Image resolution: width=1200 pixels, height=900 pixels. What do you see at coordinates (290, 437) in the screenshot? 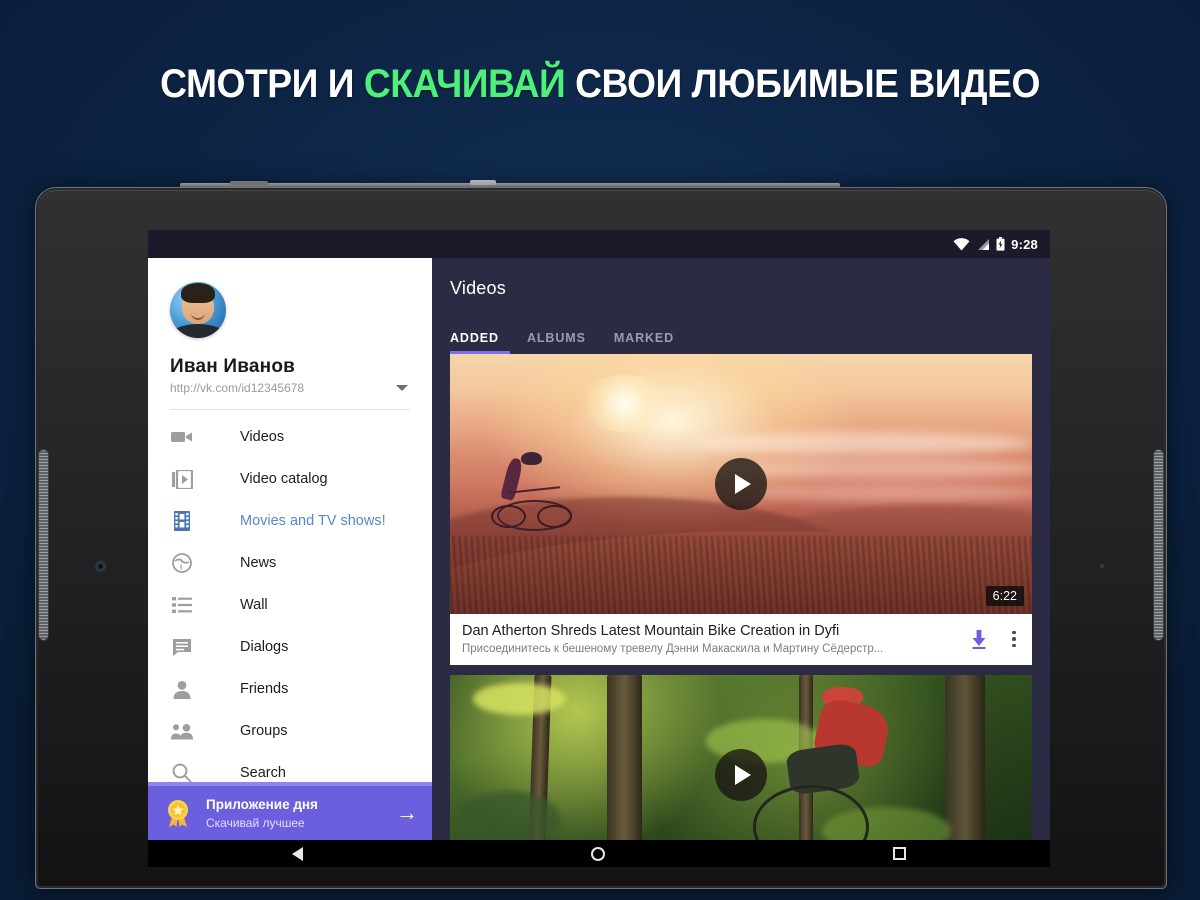
I see `sidebar-item-videos: Videos` at bounding box center [290, 437].